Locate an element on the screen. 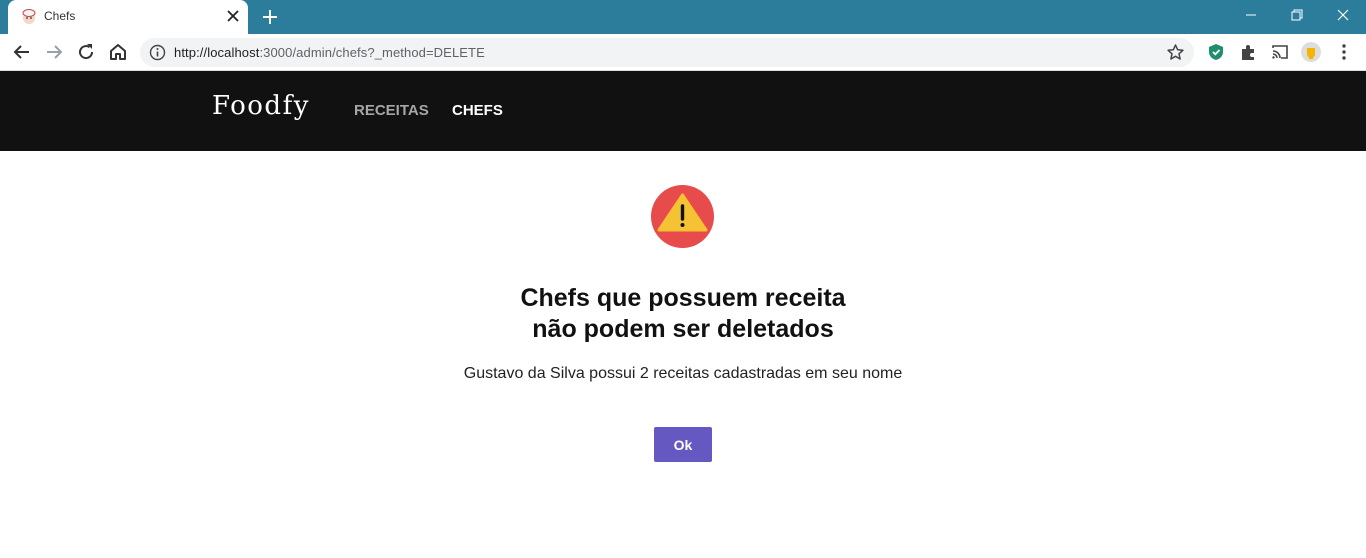 This screenshot has height=558, width=1366. profile-avatar-icon is located at coordinates (1311, 52).